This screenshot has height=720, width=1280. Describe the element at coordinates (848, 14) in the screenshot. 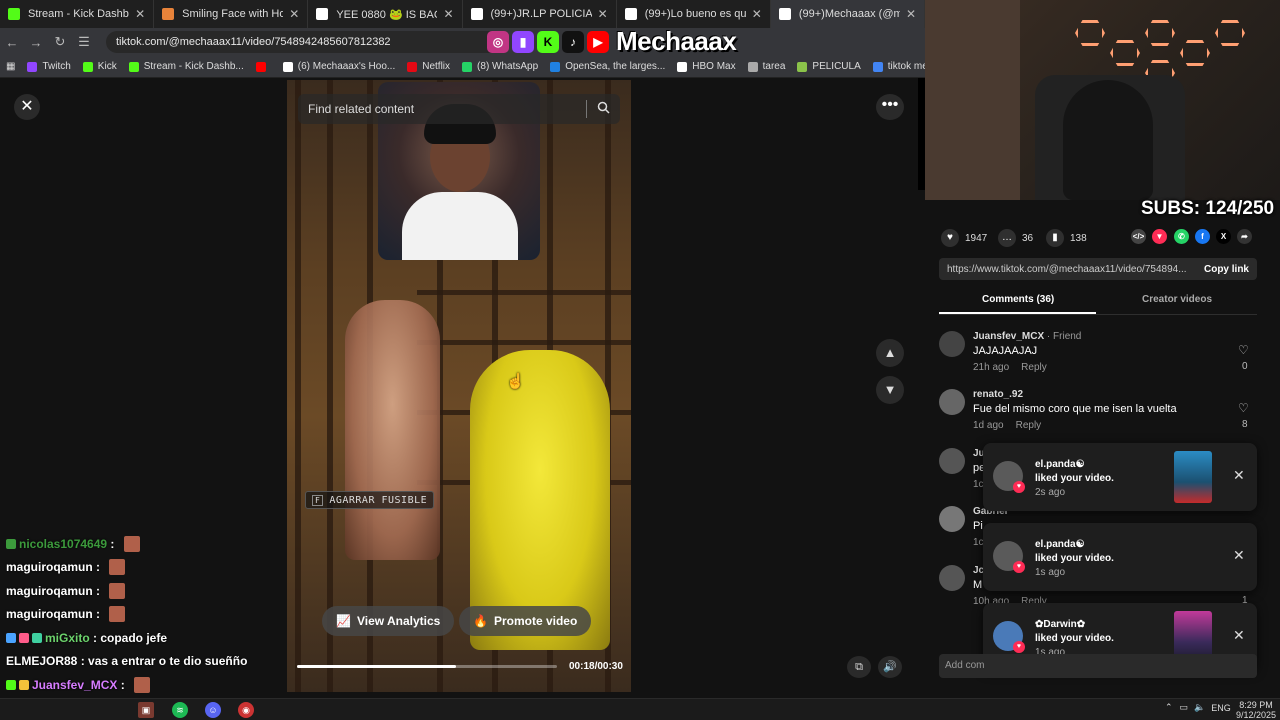

I see `browser-tab: (99+)Mechaaax (@mechaa ✕` at that location.